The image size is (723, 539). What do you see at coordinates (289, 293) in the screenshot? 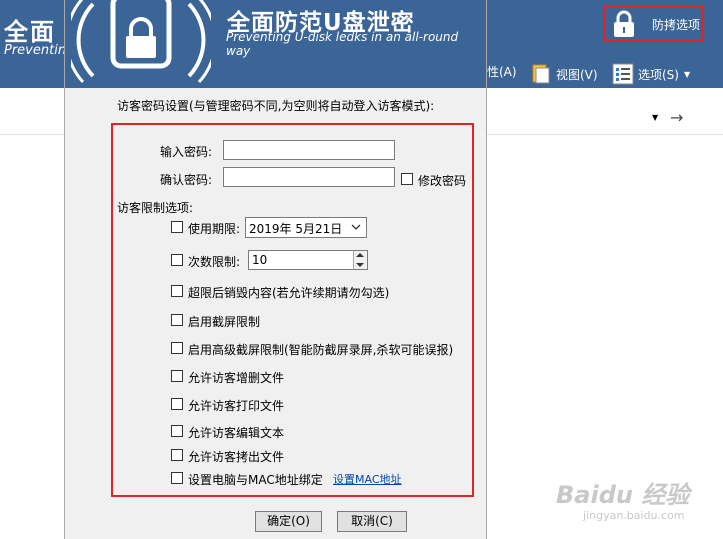
I see `option-label-destroy: 超限后销毁内容(若允许续期请勿勾选)` at bounding box center [289, 293].